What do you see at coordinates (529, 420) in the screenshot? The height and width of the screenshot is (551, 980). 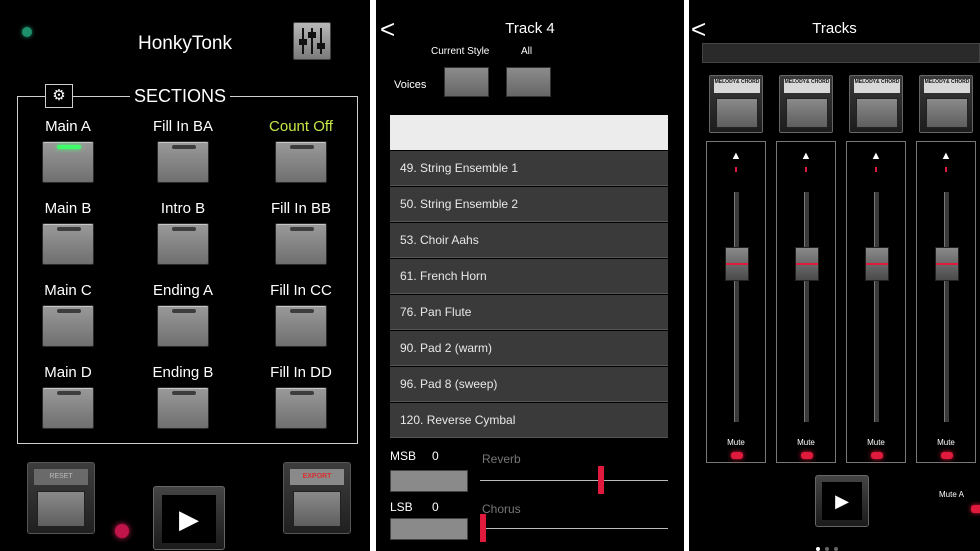 I see `voice-list-item: 120. Reverse Cymbal` at bounding box center [529, 420].